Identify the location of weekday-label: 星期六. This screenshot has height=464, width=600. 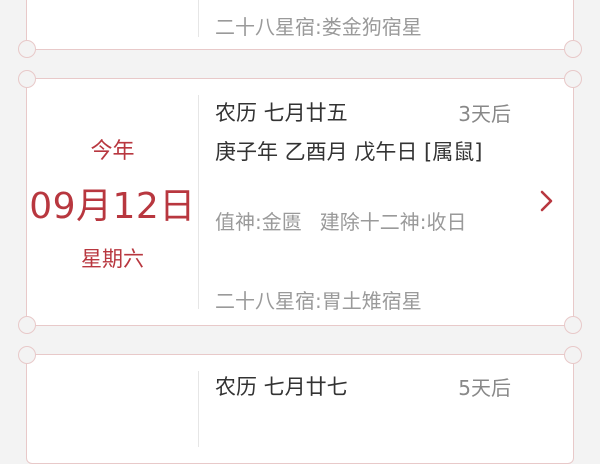
(112, 259).